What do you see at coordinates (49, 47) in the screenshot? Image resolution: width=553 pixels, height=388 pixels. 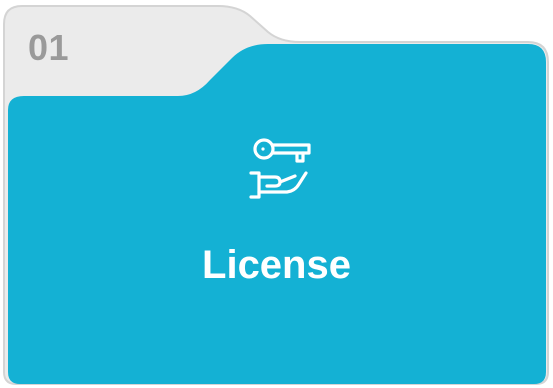 I see `card-number: 01` at bounding box center [49, 47].